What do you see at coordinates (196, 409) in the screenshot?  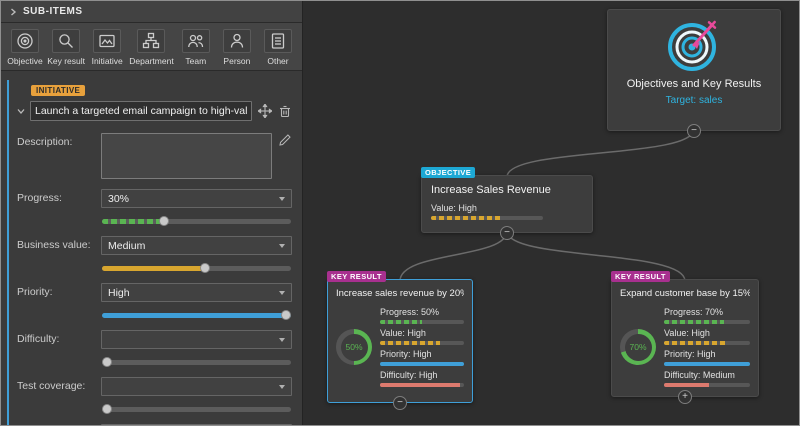 I see `test-coverage-slider` at bounding box center [196, 409].